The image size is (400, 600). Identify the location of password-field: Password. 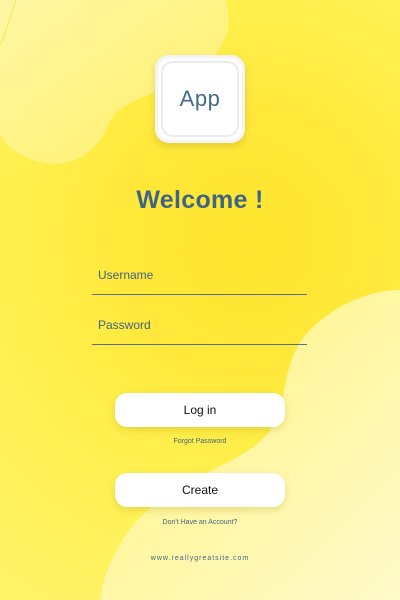
(199, 331).